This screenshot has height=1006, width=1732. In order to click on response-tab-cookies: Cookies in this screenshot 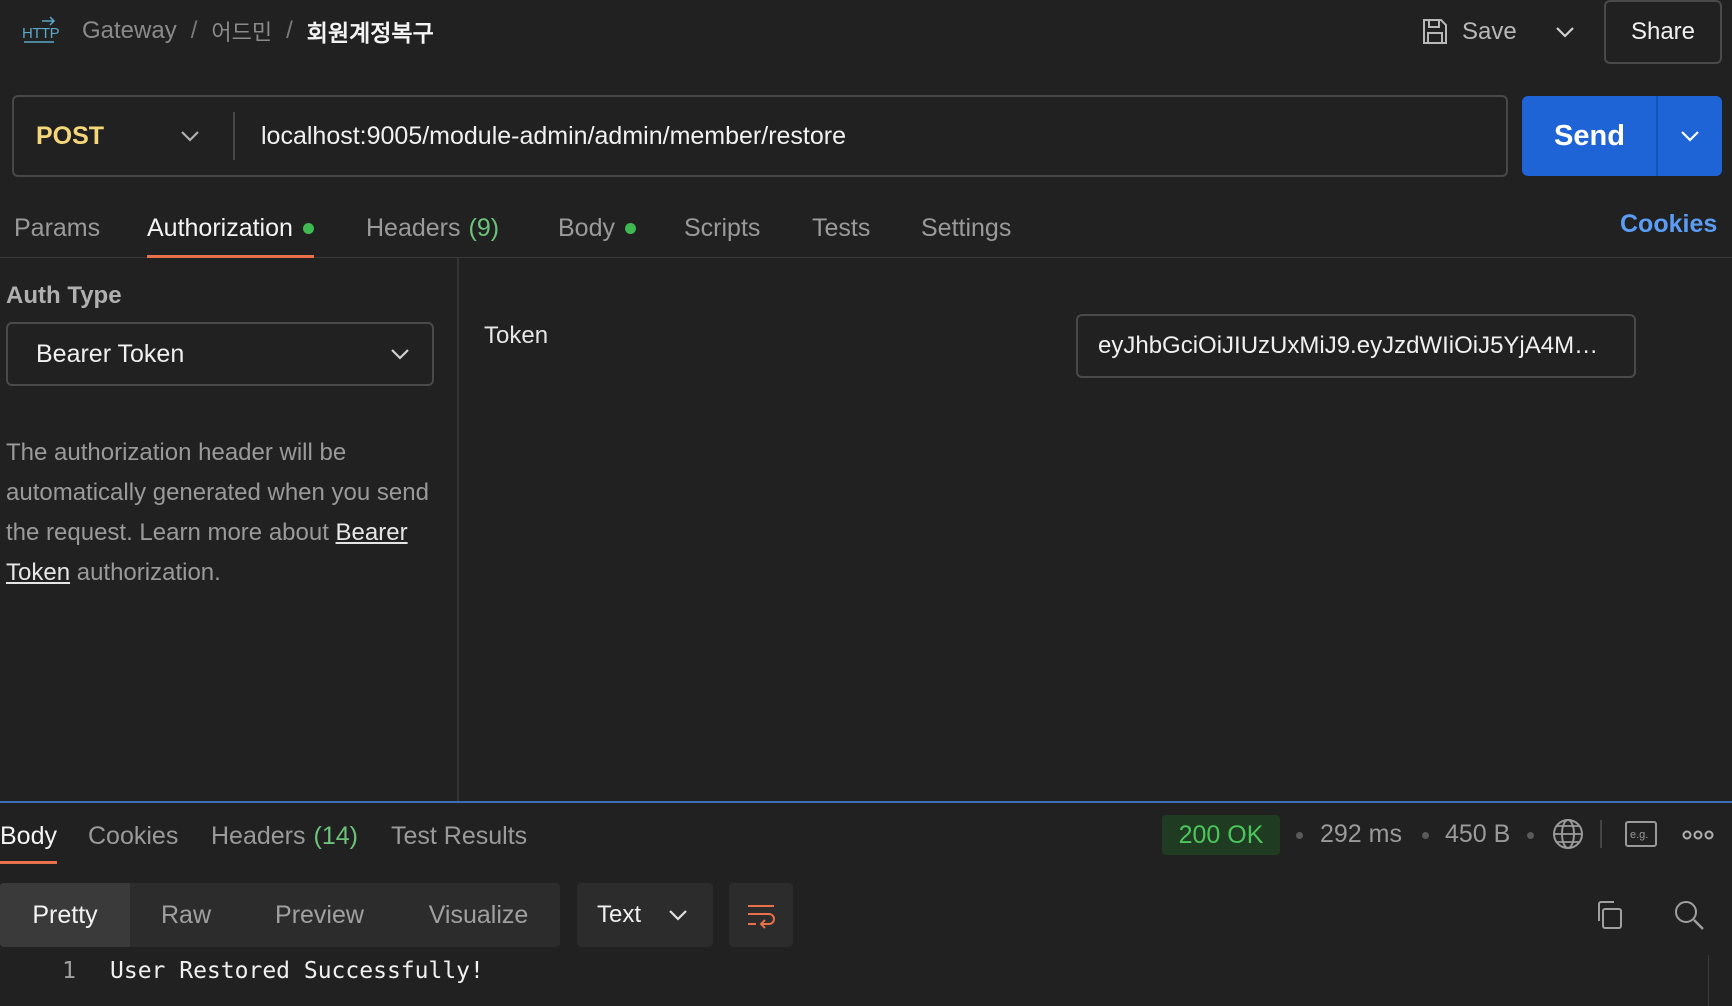, I will do `click(133, 836)`.